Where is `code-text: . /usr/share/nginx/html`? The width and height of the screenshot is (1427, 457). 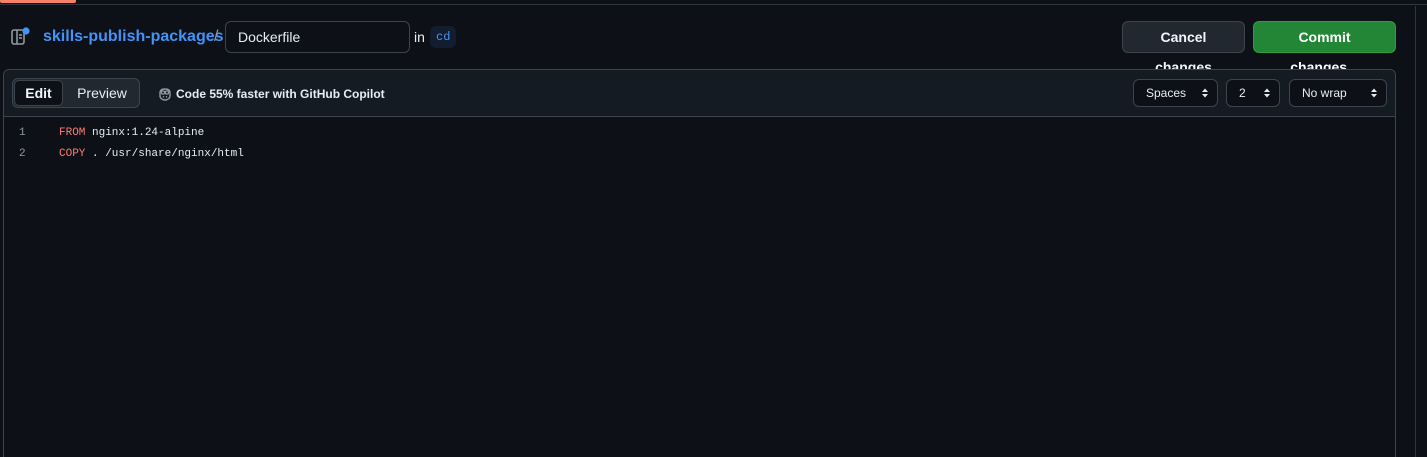
code-text: . /usr/share/nginx/html is located at coordinates (164, 154).